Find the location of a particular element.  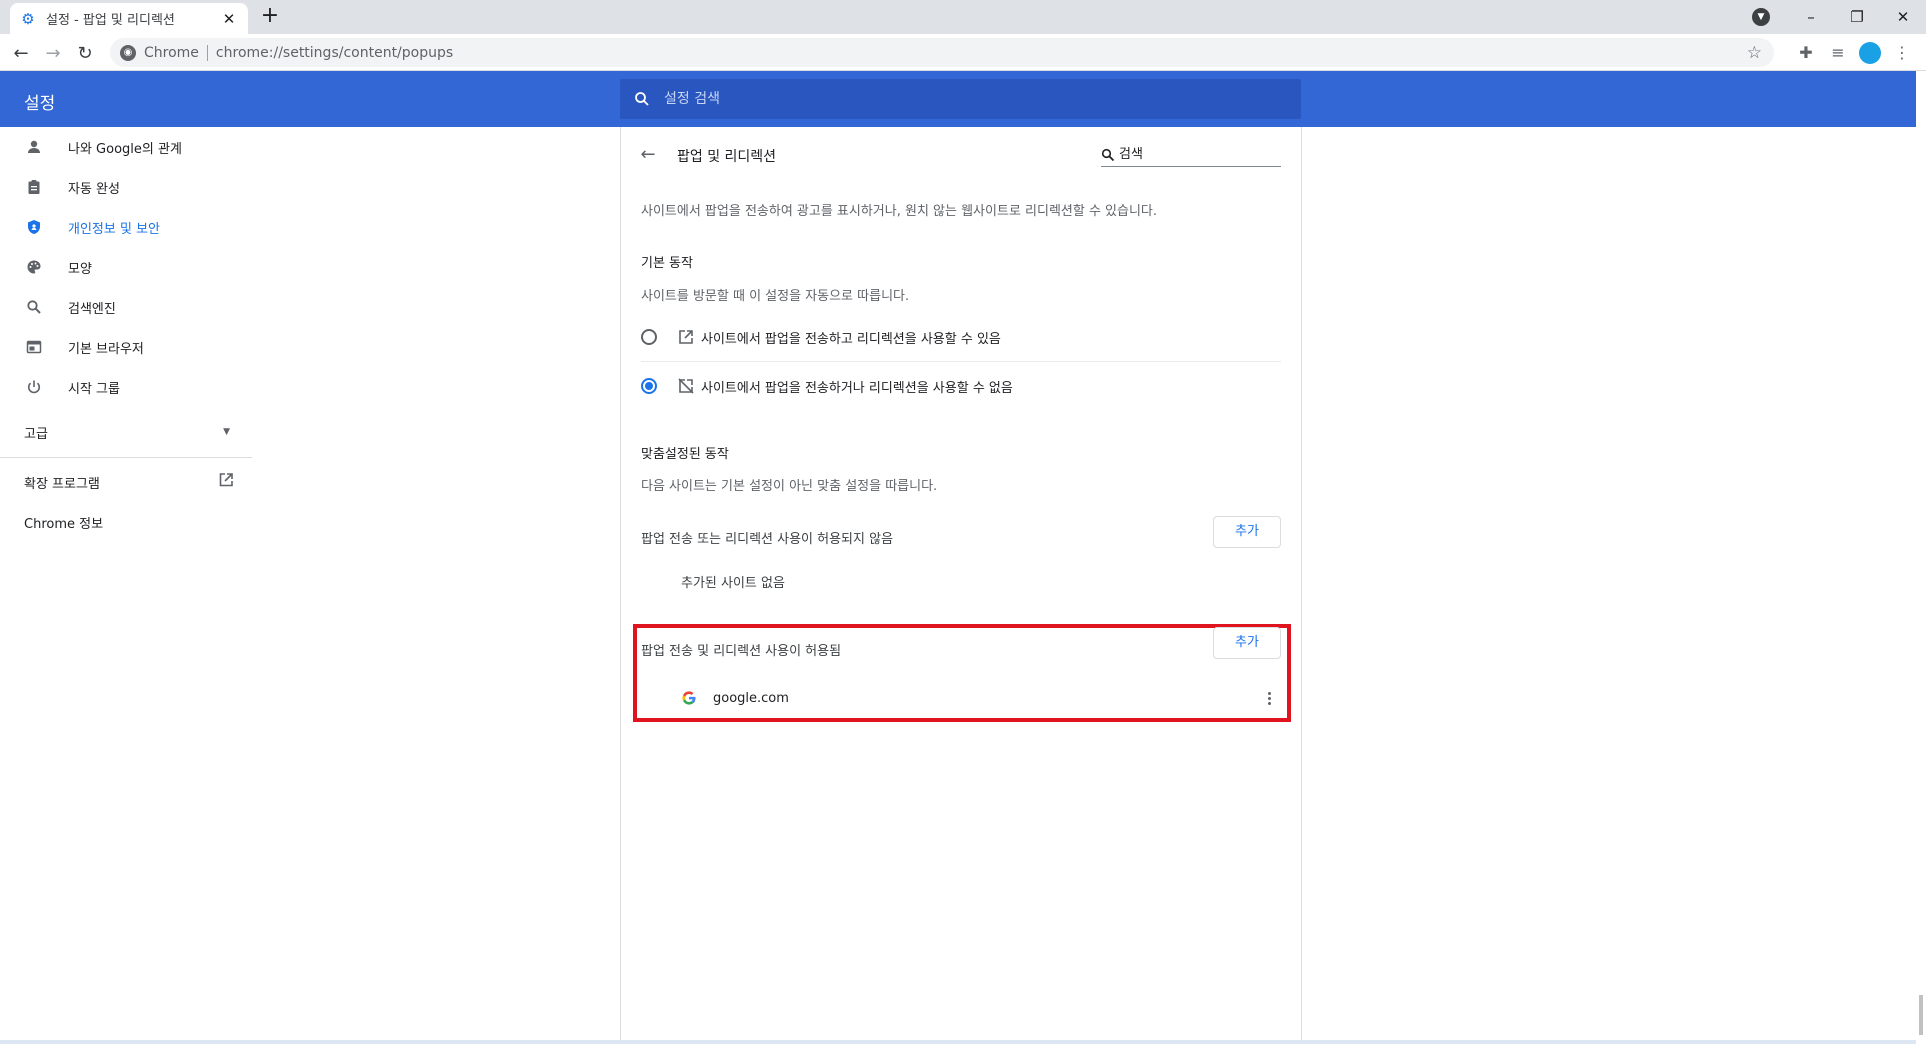

sidebar-item-about-chrome: Chrome 정보 is located at coordinates (126, 522).